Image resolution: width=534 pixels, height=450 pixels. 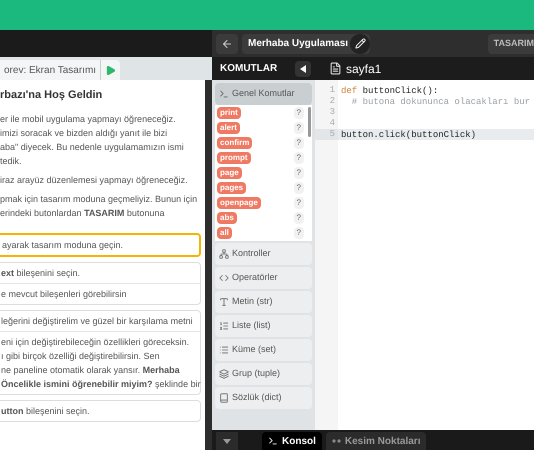 I want to click on hierarchy-icon, so click(x=224, y=254).